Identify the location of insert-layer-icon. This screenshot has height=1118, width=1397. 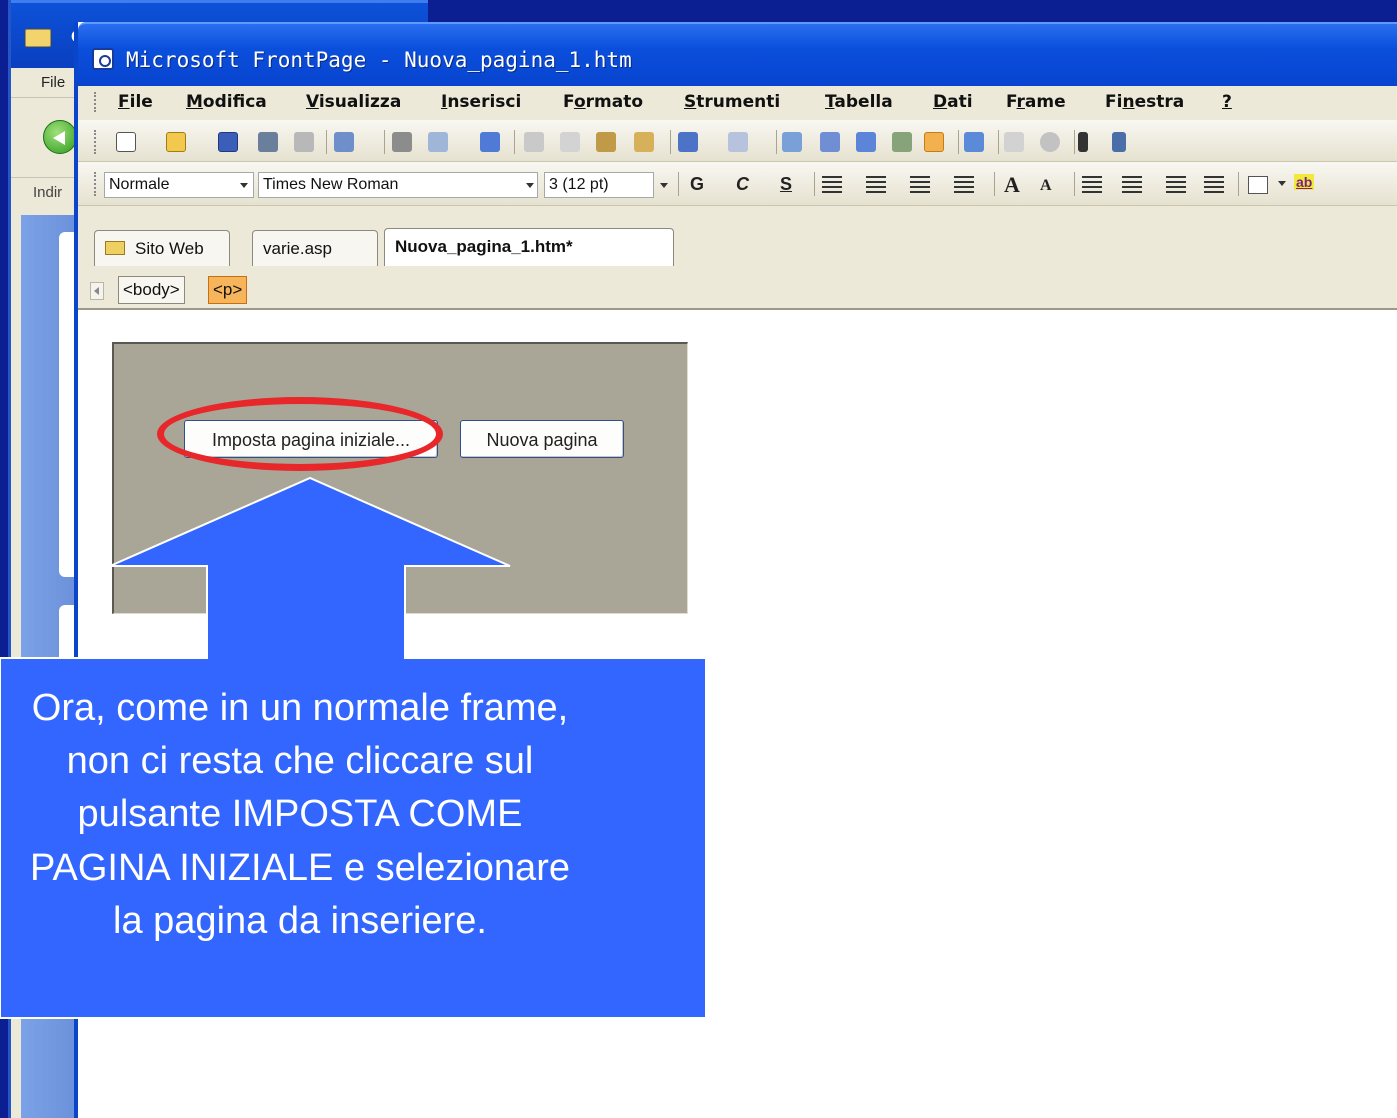
(866, 142).